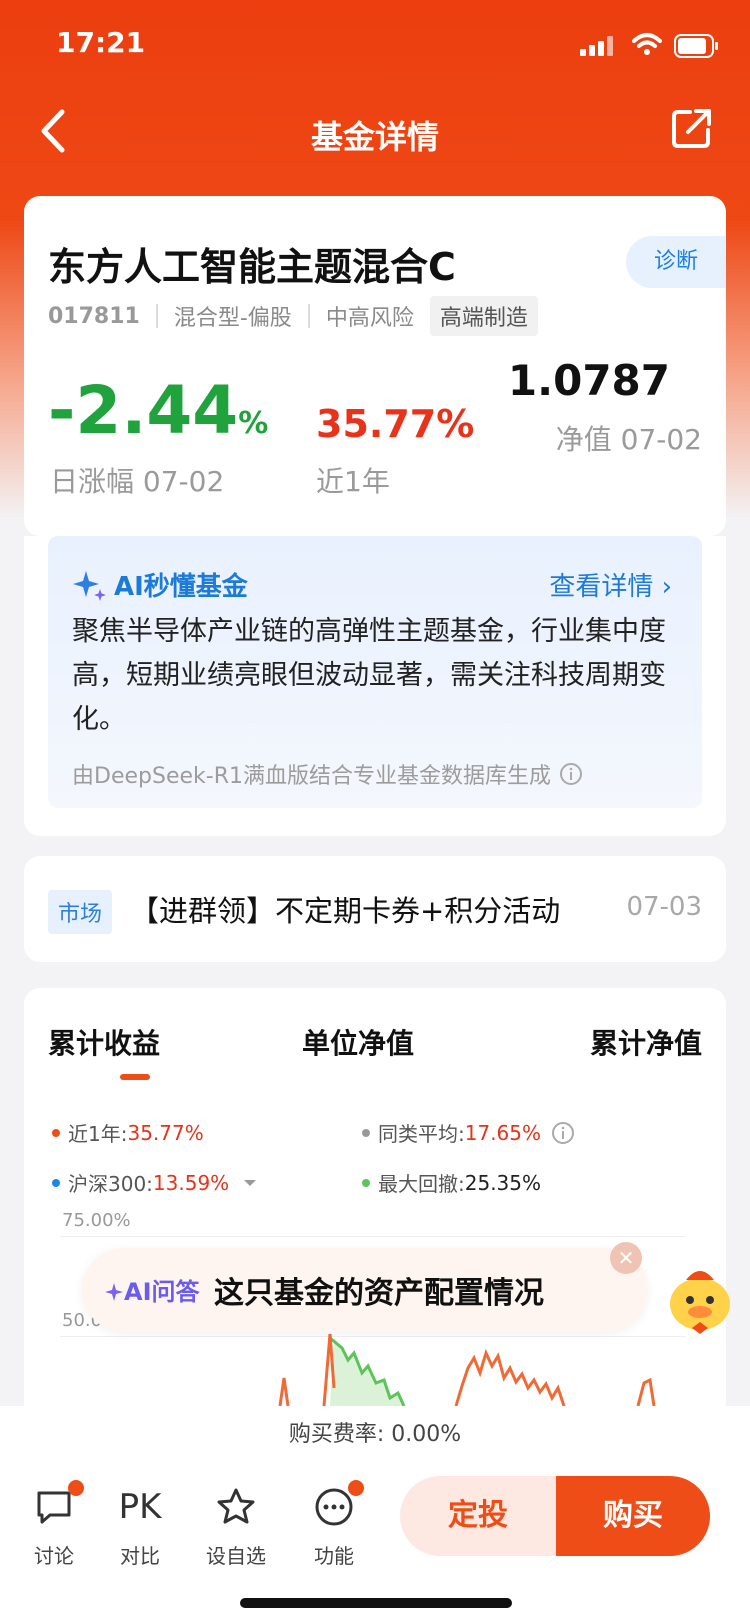 The height and width of the screenshot is (1624, 750). Describe the element at coordinates (379, 1293) in the screenshot. I see `ai-qa-question: 这只基金的资产配置情况` at that location.